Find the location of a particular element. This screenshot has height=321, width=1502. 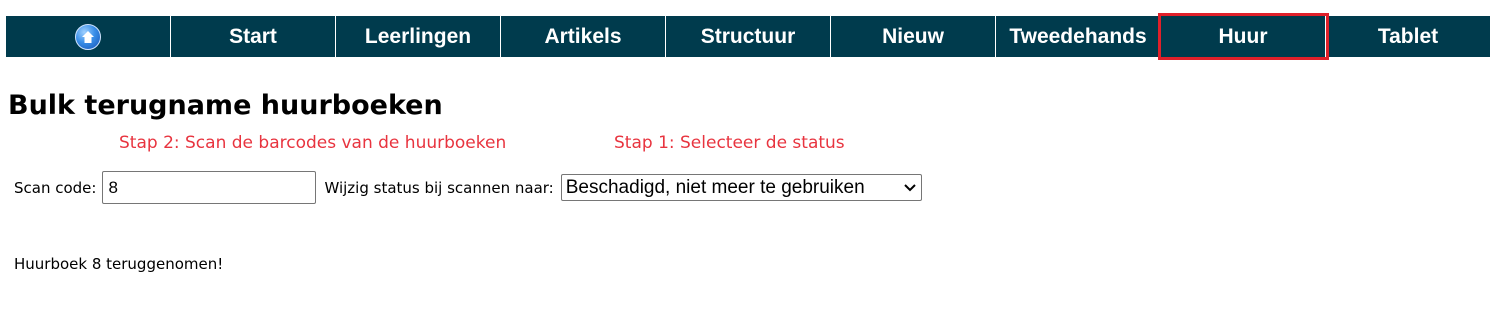

status-selected-value: Beschadigd, niet meer te gebruiken is located at coordinates (715, 187).